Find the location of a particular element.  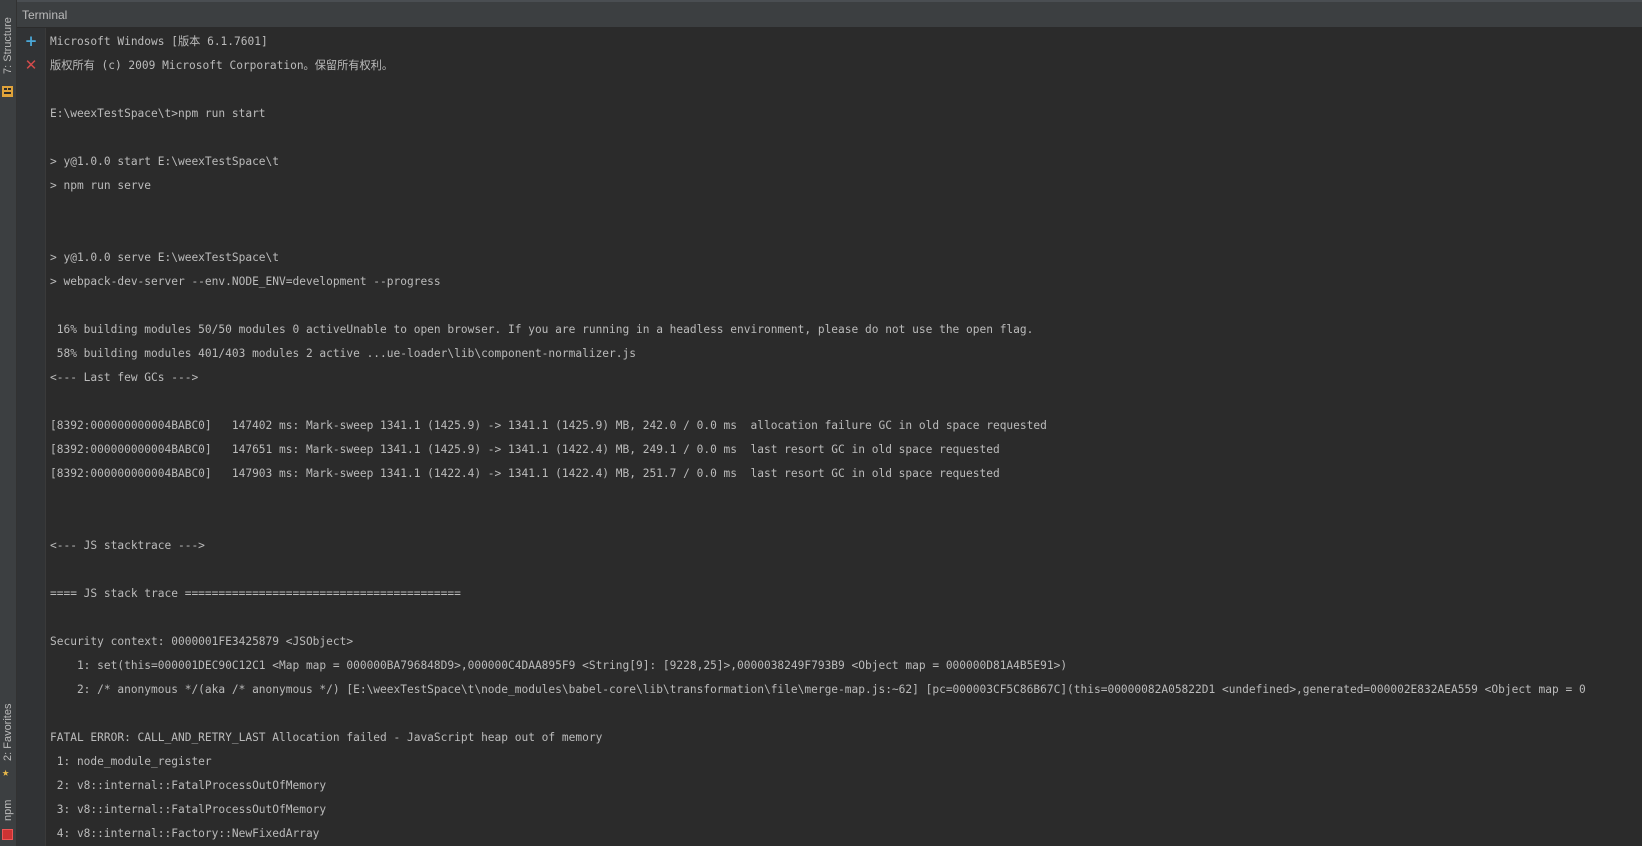

close-session-button: ✕ is located at coordinates (31, 65).